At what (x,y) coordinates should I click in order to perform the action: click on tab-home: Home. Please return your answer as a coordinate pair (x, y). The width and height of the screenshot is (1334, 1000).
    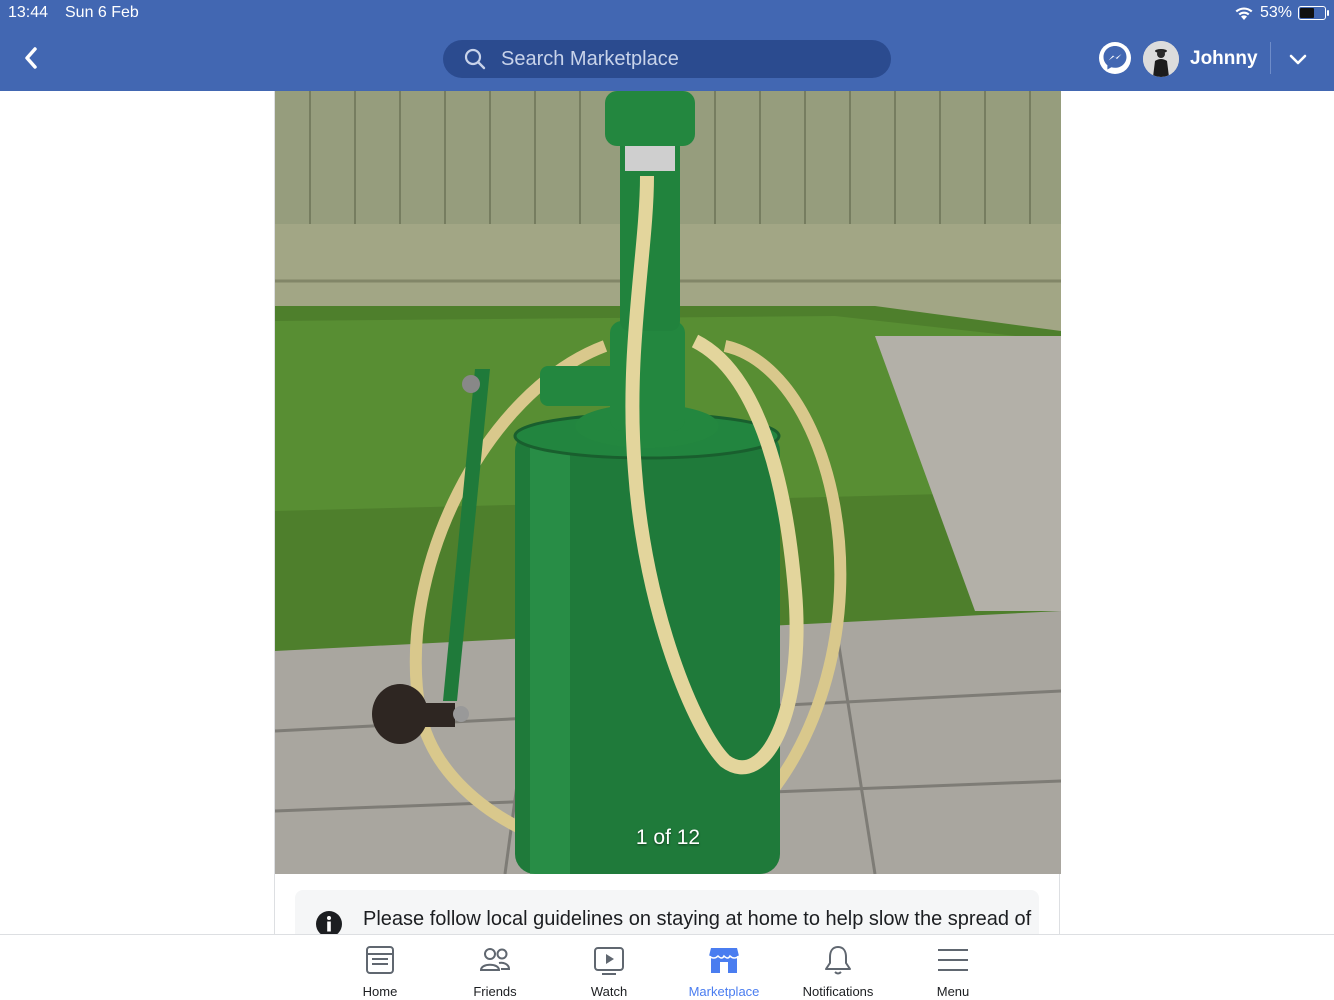
    Looking at the image, I should click on (380, 971).